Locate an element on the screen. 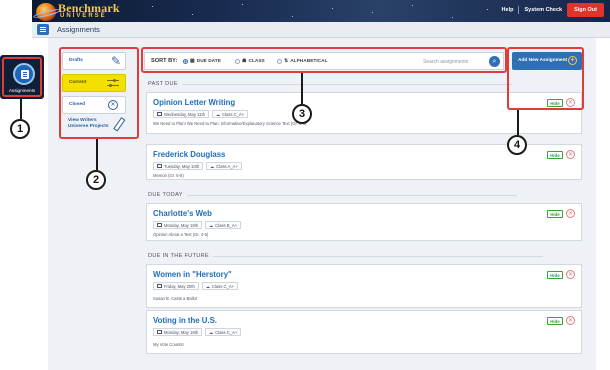  due-date-chip: Tuesday, May 10th is located at coordinates (178, 166).